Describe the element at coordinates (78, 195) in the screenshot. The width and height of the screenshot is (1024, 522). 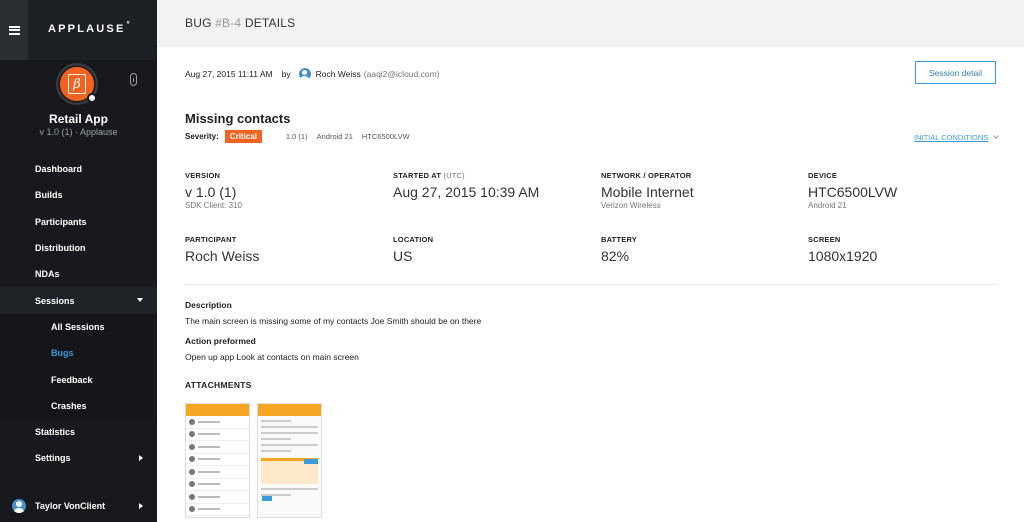
I see `sidebar-item-builds: Builds` at that location.